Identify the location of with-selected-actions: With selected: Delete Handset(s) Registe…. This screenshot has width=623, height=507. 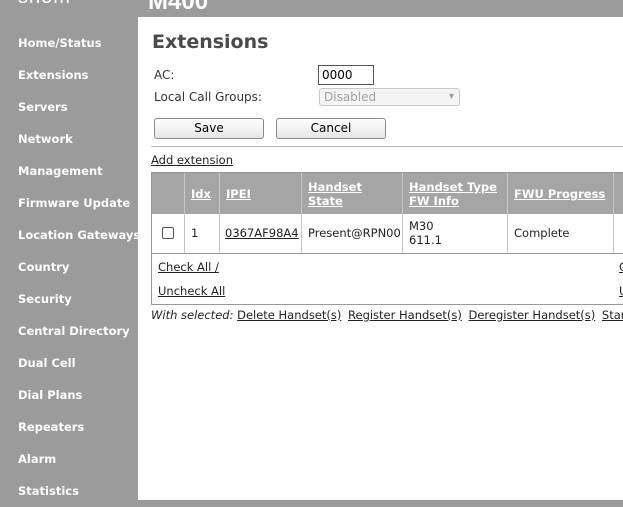
(387, 315).